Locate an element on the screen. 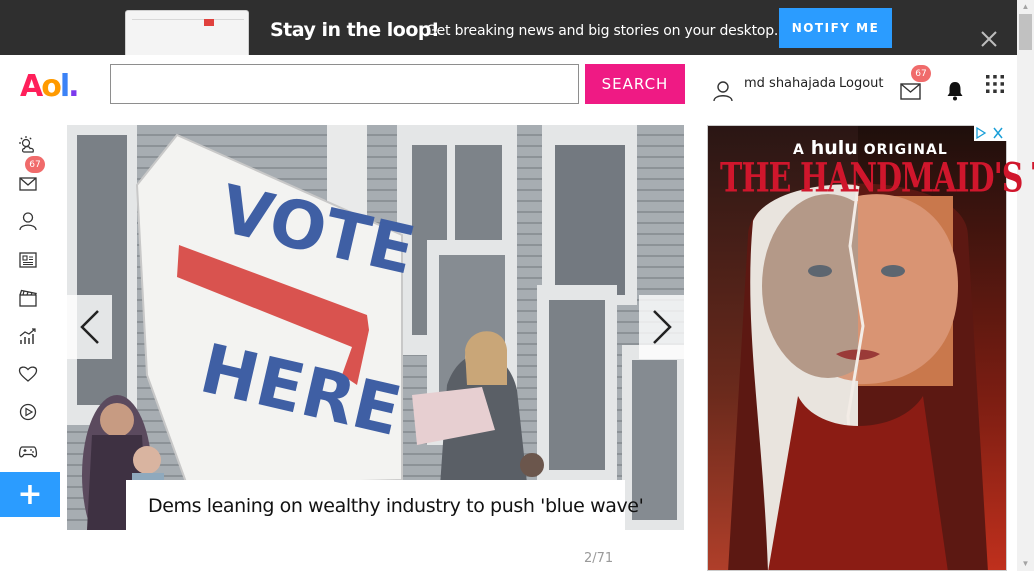 The width and height of the screenshot is (1034, 571). news-icon is located at coordinates (28, 260).